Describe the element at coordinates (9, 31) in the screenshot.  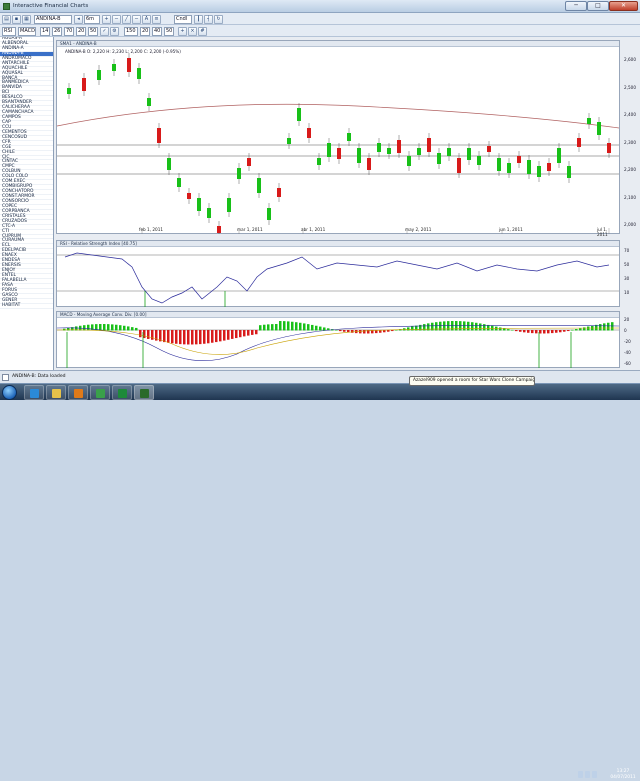
I see `indicator1-select: RSI` at that location.